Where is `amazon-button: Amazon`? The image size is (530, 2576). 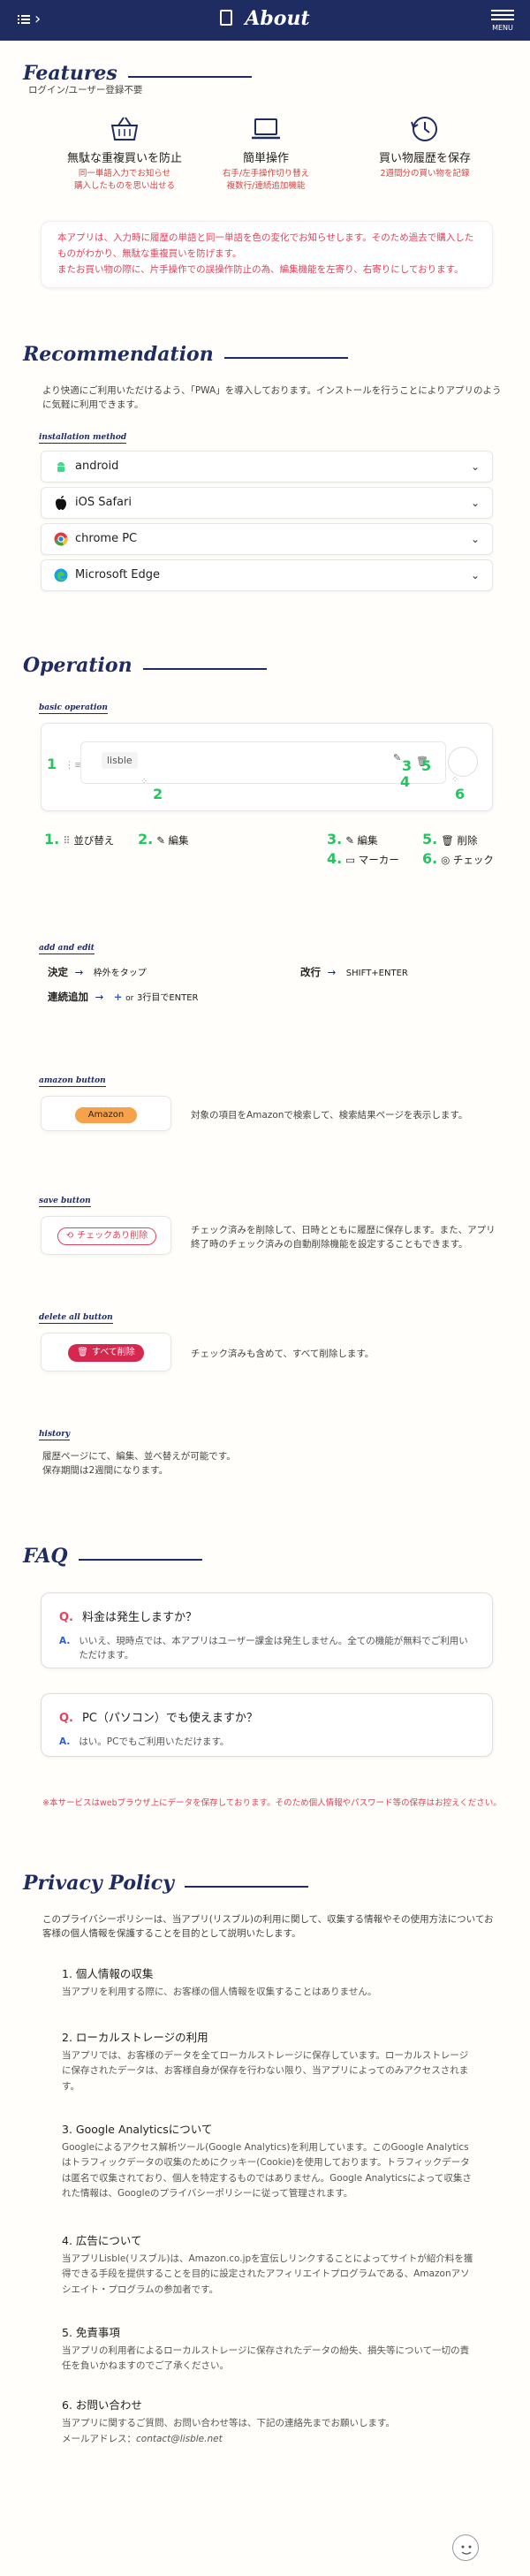
amazon-button: Amazon is located at coordinates (106, 1115).